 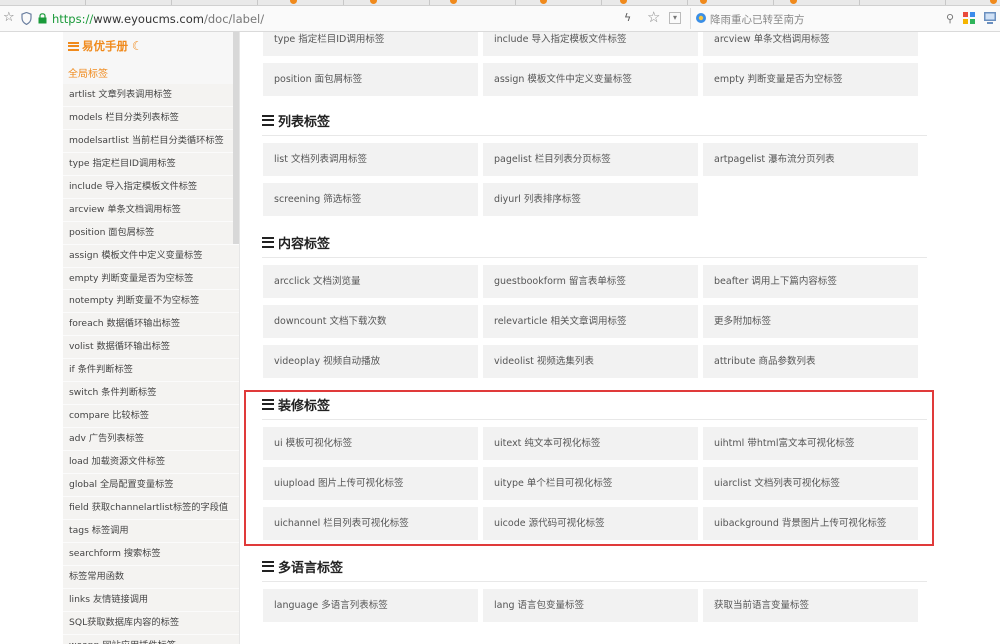 What do you see at coordinates (590, 321) in the screenshot?
I see `tag-link: relevarticle 相关文章调用标签` at bounding box center [590, 321].